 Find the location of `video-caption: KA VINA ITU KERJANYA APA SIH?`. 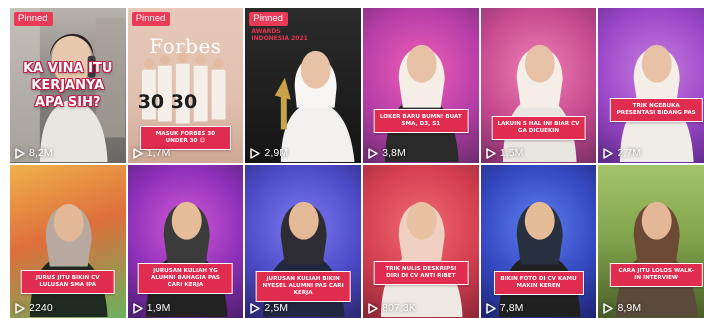

video-caption: KA VINA ITU KERJANYA APA SIH? is located at coordinates (68, 85).